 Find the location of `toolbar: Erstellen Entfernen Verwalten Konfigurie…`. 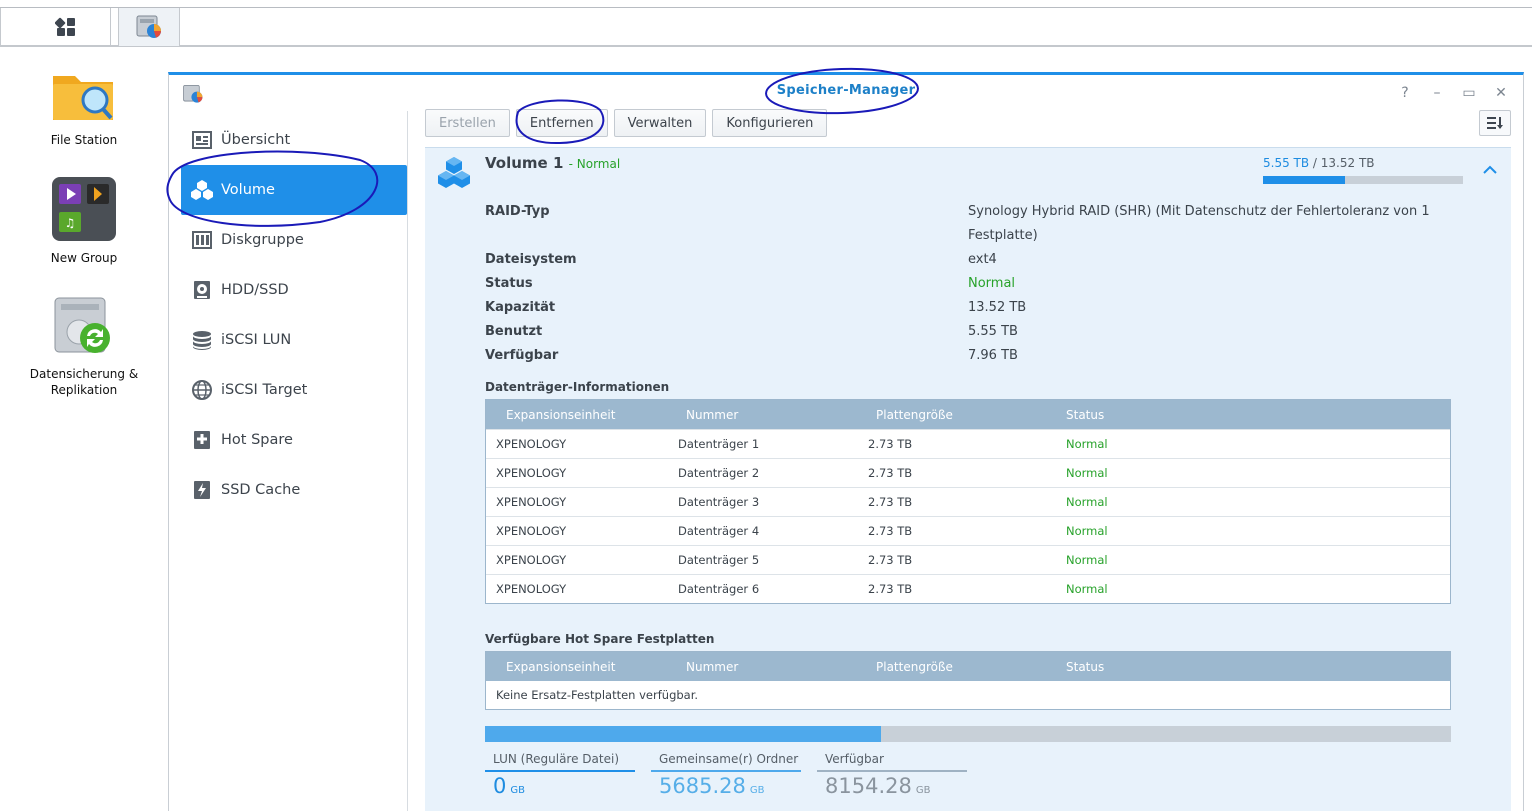

toolbar: Erstellen Entfernen Verwalten Konfigurie… is located at coordinates (626, 123).